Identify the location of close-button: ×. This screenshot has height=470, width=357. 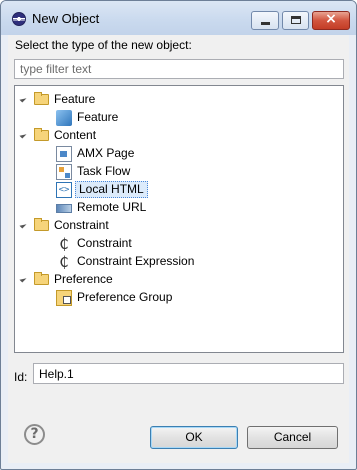
(331, 20).